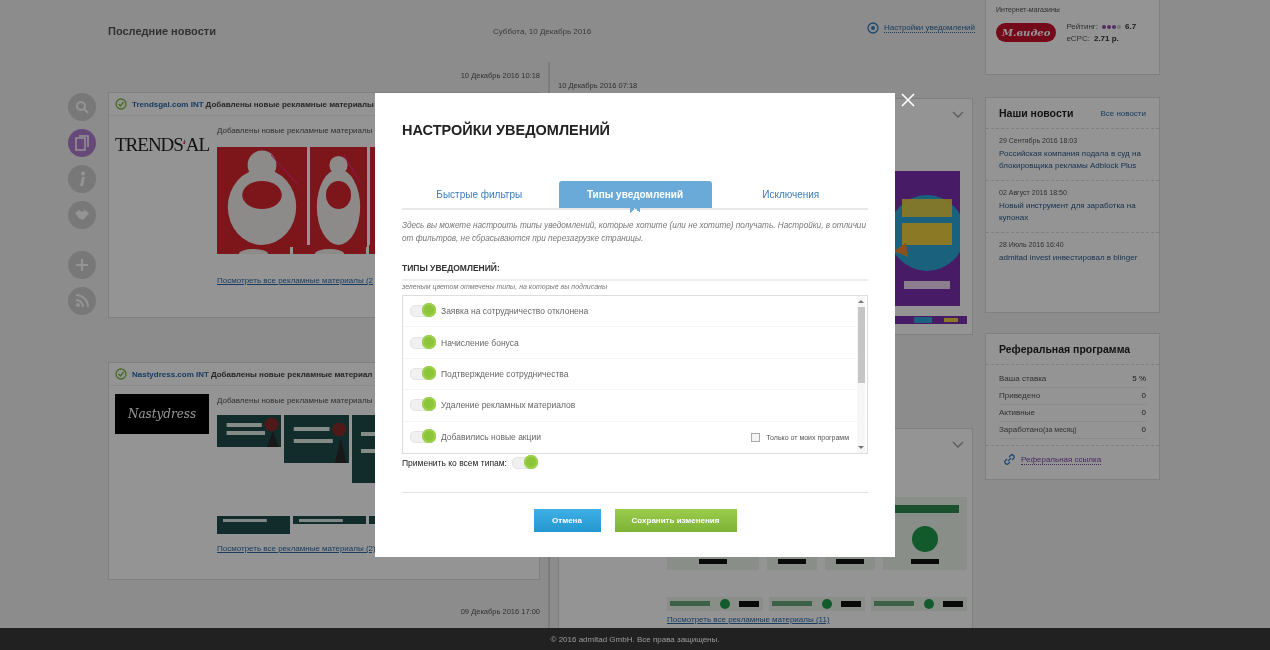 The height and width of the screenshot is (650, 1270). What do you see at coordinates (162, 31) in the screenshot?
I see `section-title: Последние новости` at bounding box center [162, 31].